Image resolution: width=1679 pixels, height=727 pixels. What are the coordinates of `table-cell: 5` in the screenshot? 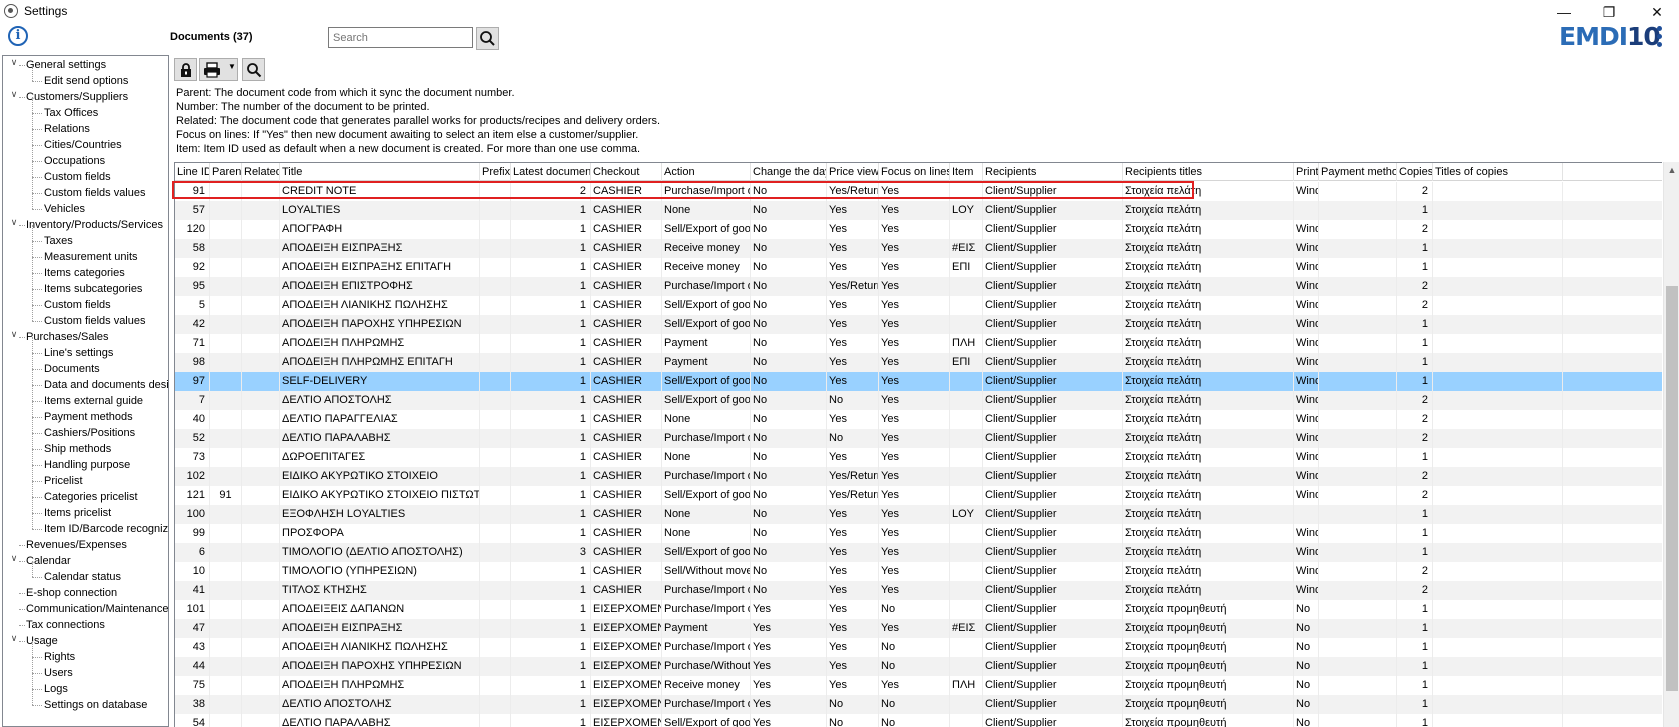 It's located at (192, 305).